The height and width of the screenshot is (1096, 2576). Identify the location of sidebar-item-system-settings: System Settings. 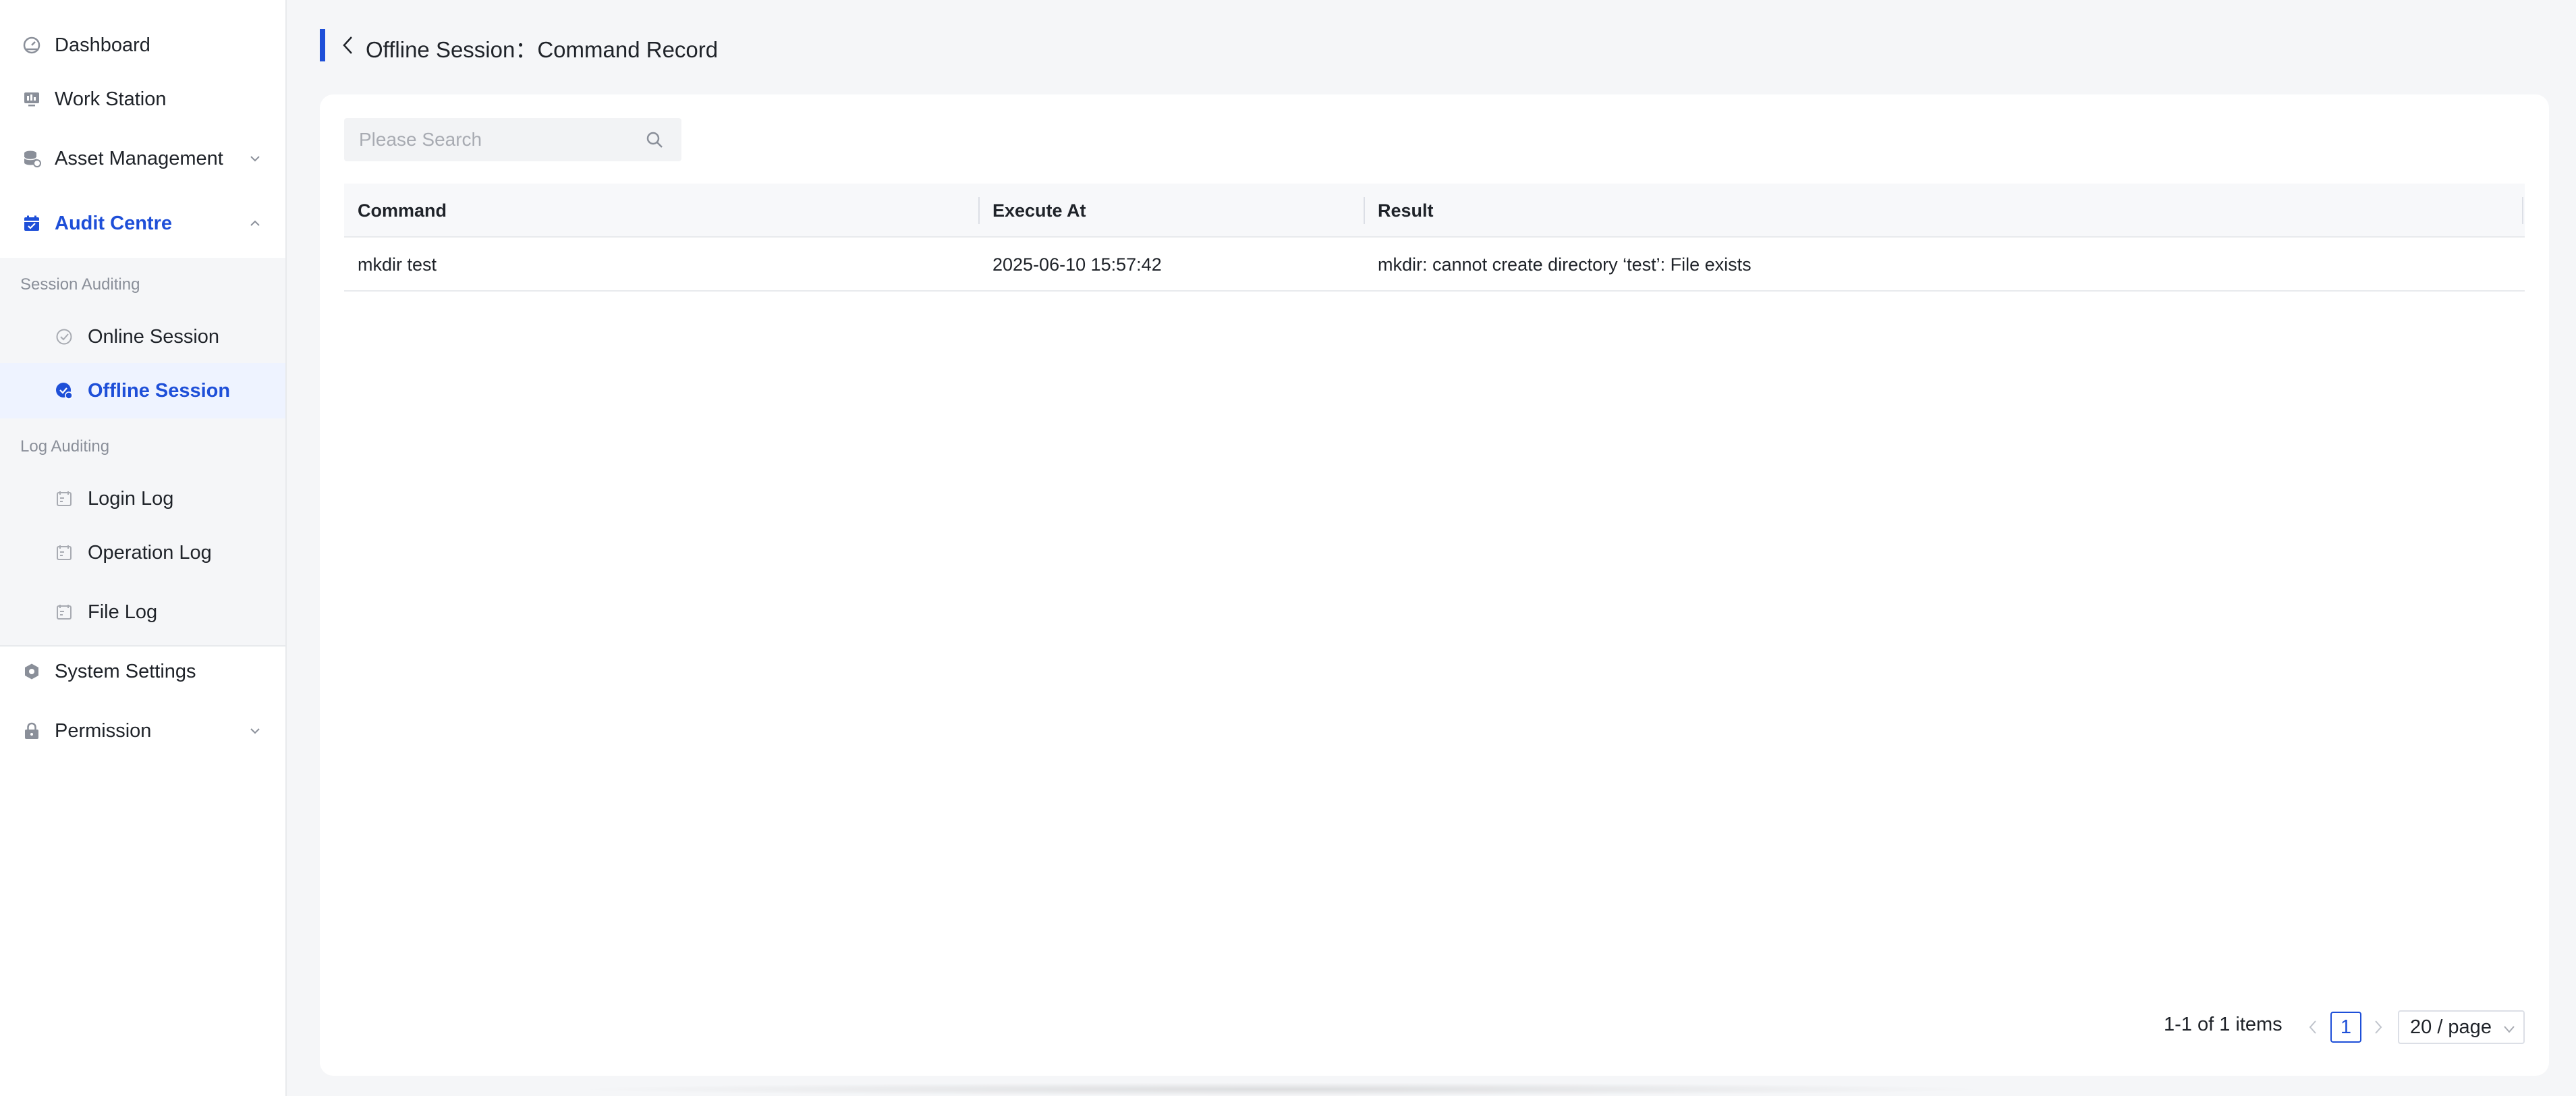
(142, 671).